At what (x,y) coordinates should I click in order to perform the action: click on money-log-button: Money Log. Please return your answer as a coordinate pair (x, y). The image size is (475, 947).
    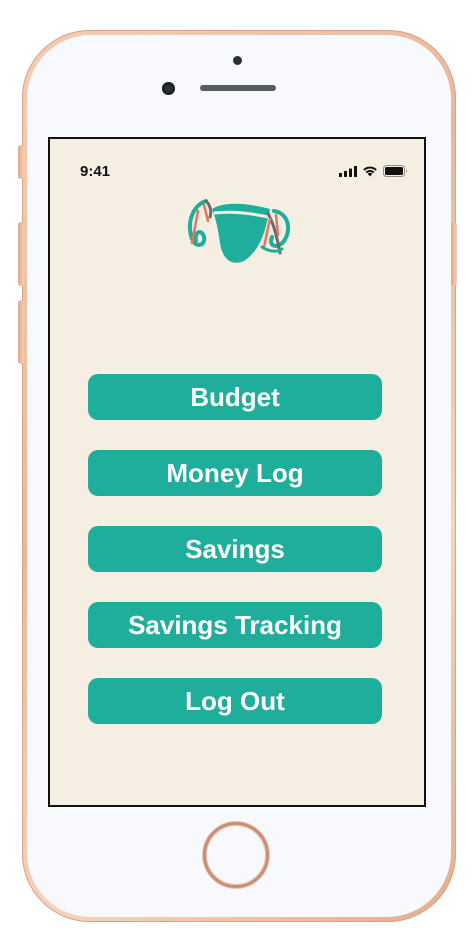
    Looking at the image, I should click on (235, 473).